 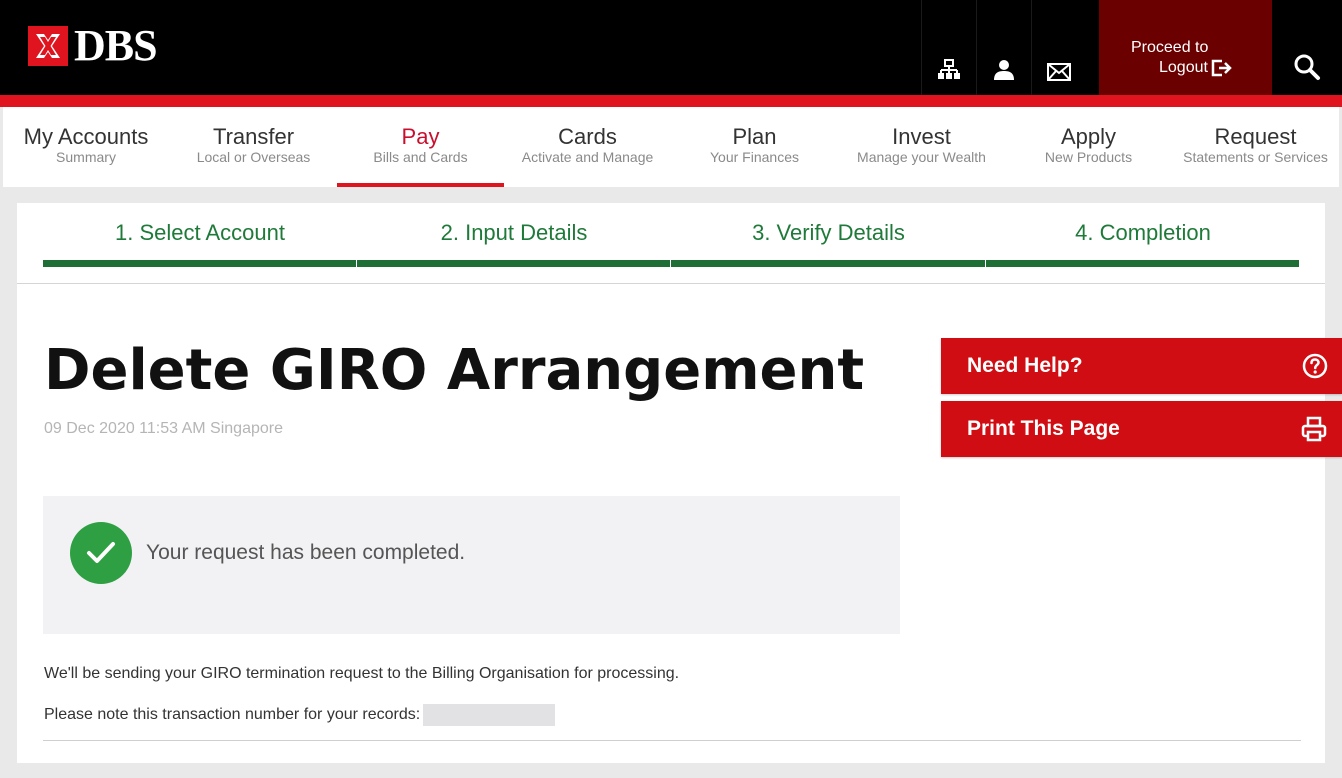 I want to click on page-title: Delete GIRO Arrangement, so click(x=454, y=370).